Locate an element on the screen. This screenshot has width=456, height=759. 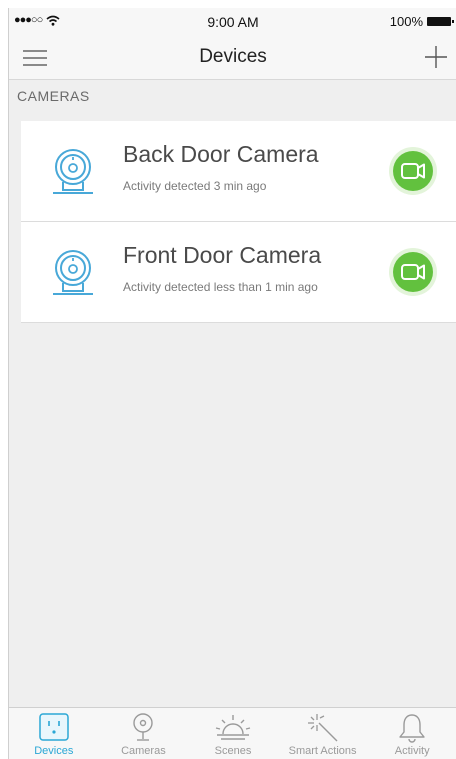
section-header-cameras: CAMERAS is located at coordinates (53, 96).